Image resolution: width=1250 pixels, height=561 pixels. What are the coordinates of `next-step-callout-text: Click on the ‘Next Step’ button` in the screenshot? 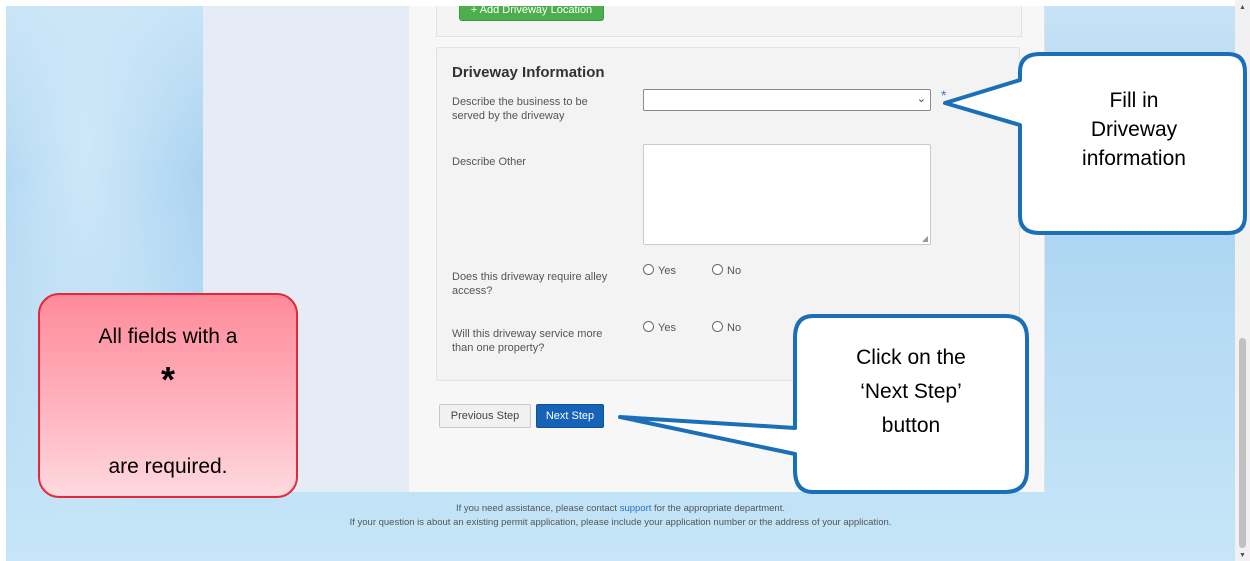 It's located at (911, 391).